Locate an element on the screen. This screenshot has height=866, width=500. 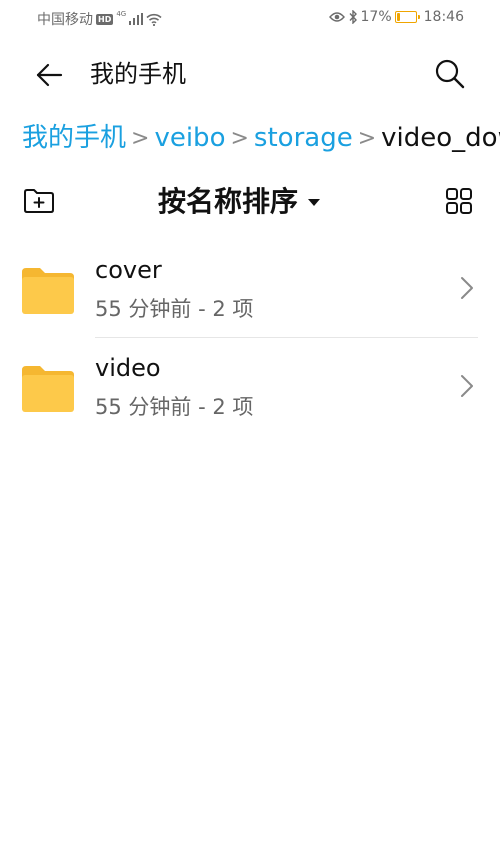
bluetooth-icon is located at coordinates (353, 17).